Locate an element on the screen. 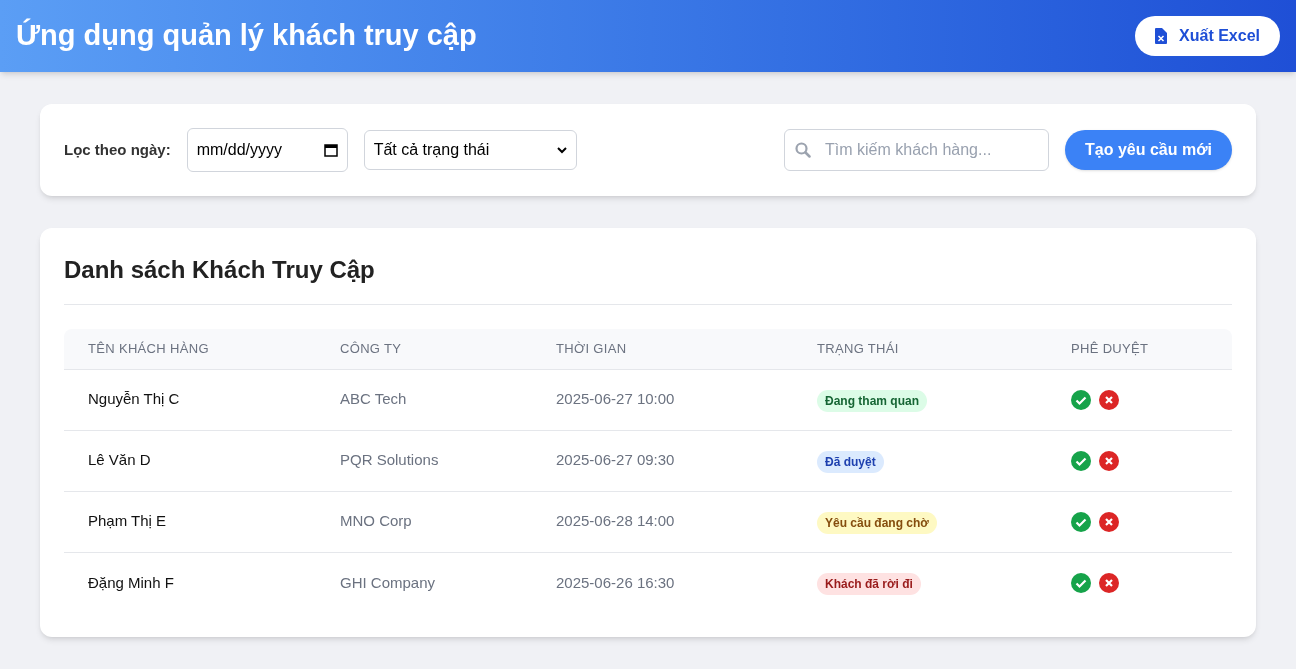 Image resolution: width=1296 pixels, height=669 pixels. date-field: mm/dd/yyyy is located at coordinates (267, 150).